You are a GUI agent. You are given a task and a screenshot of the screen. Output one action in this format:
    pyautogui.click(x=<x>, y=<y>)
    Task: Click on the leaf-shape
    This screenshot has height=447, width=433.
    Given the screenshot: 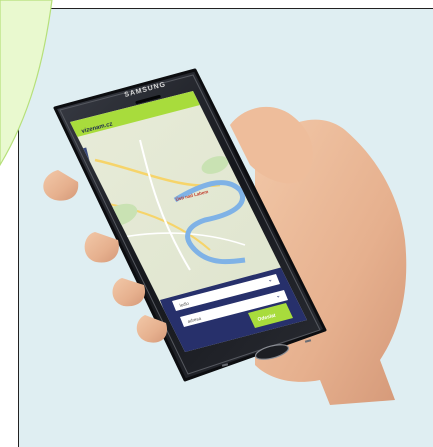 What is the action you would take?
    pyautogui.click(x=26, y=83)
    